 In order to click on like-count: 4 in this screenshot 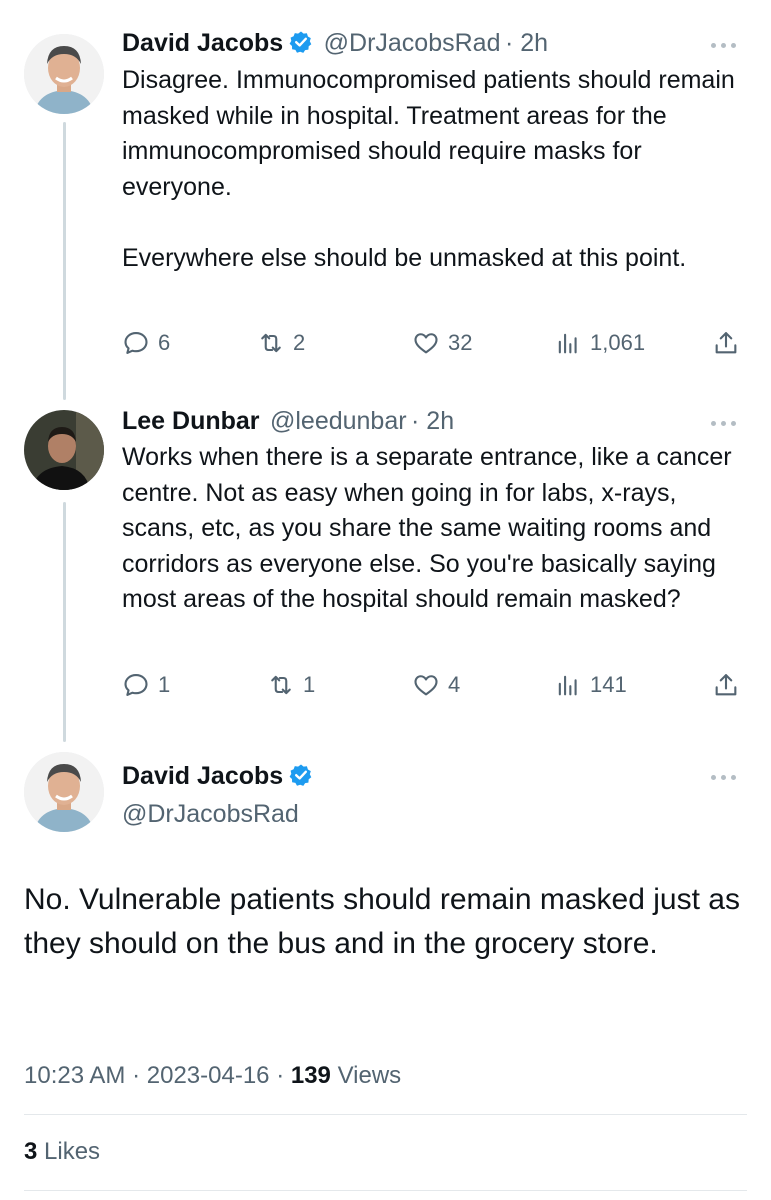, I will do `click(454, 684)`.